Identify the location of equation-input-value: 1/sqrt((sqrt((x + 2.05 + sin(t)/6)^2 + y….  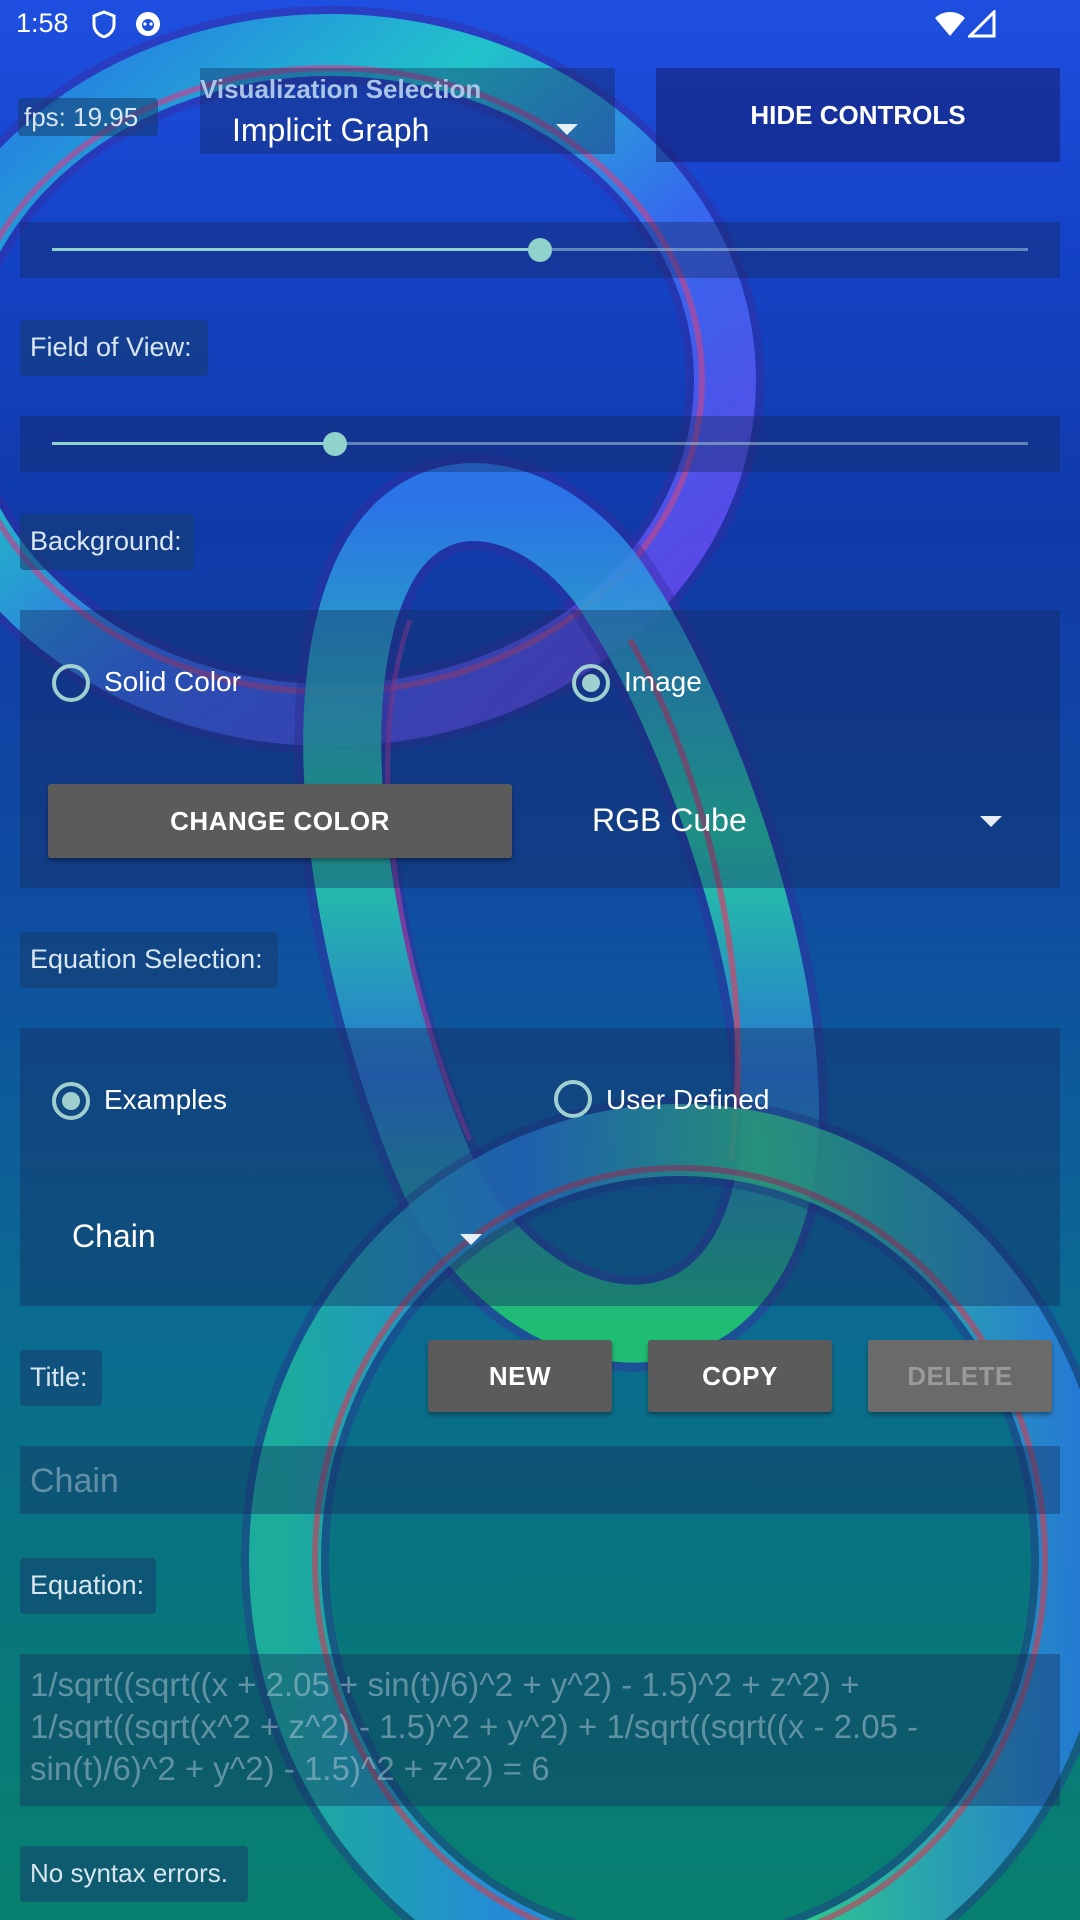
(474, 1726).